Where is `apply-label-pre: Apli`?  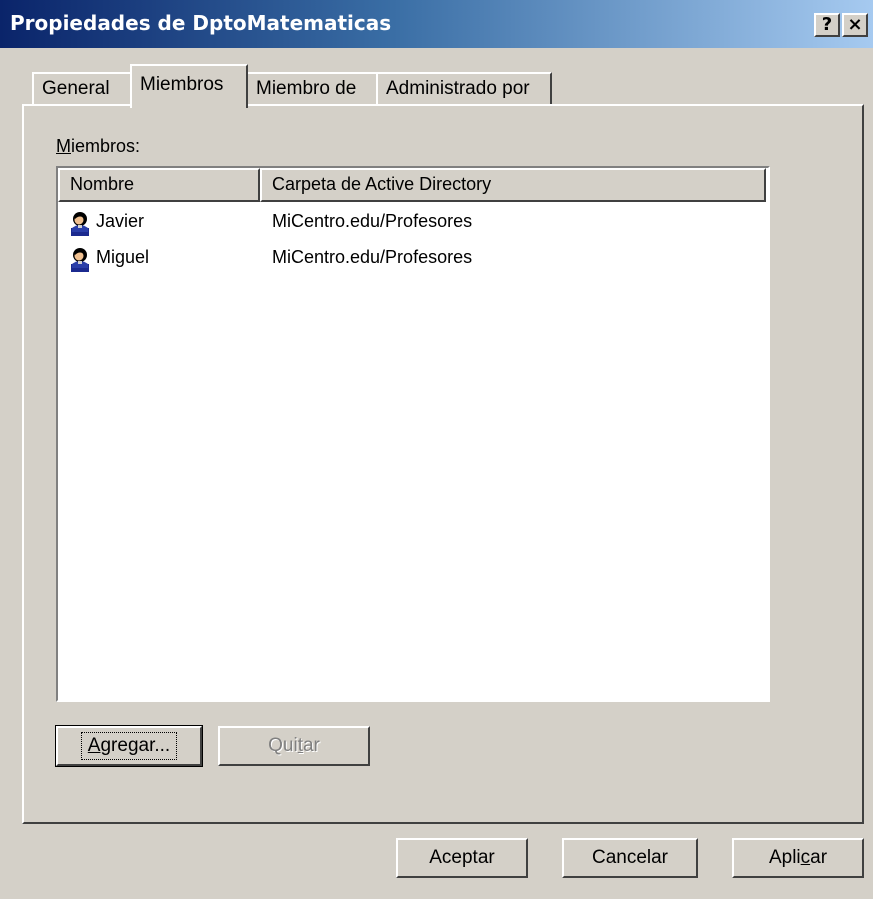
apply-label-pre: Apli is located at coordinates (784, 857).